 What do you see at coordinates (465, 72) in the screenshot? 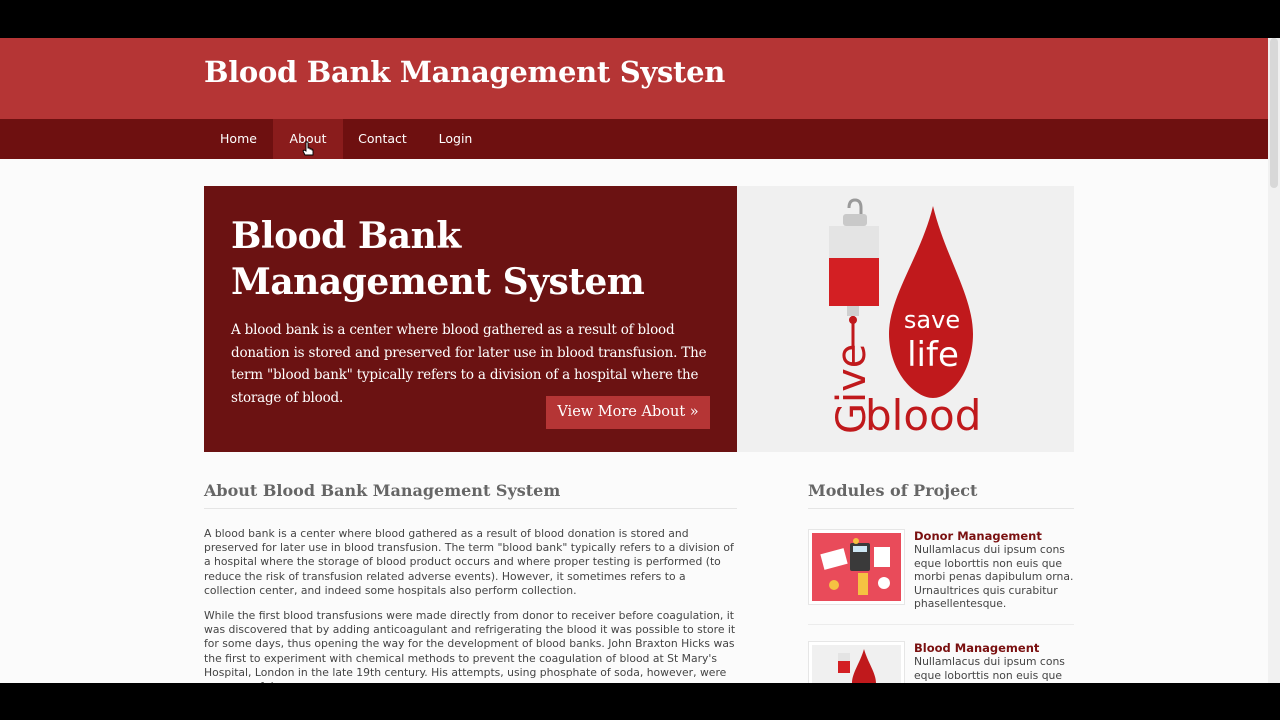
I see `site-title: Blood Bank Management Systen` at bounding box center [465, 72].